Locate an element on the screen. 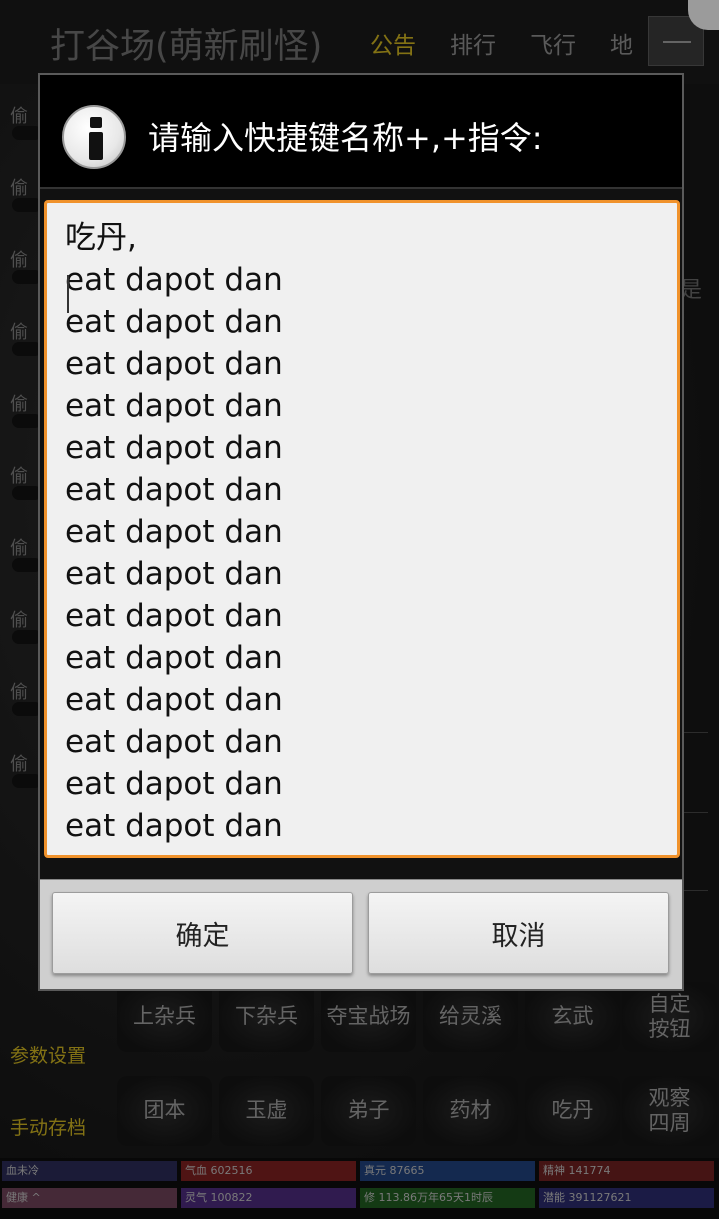 The height and width of the screenshot is (1219, 719). dialog-button-bar: 确定 取消 is located at coordinates (361, 934).